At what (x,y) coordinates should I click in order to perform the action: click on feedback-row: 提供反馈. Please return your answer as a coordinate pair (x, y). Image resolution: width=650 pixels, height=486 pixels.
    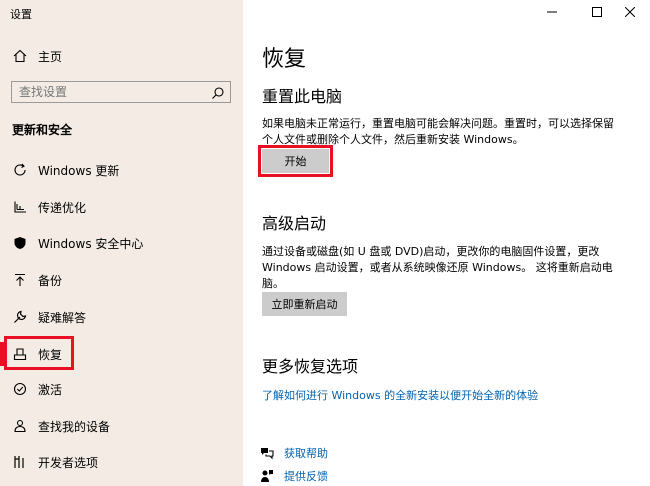
    Looking at the image, I should click on (294, 476).